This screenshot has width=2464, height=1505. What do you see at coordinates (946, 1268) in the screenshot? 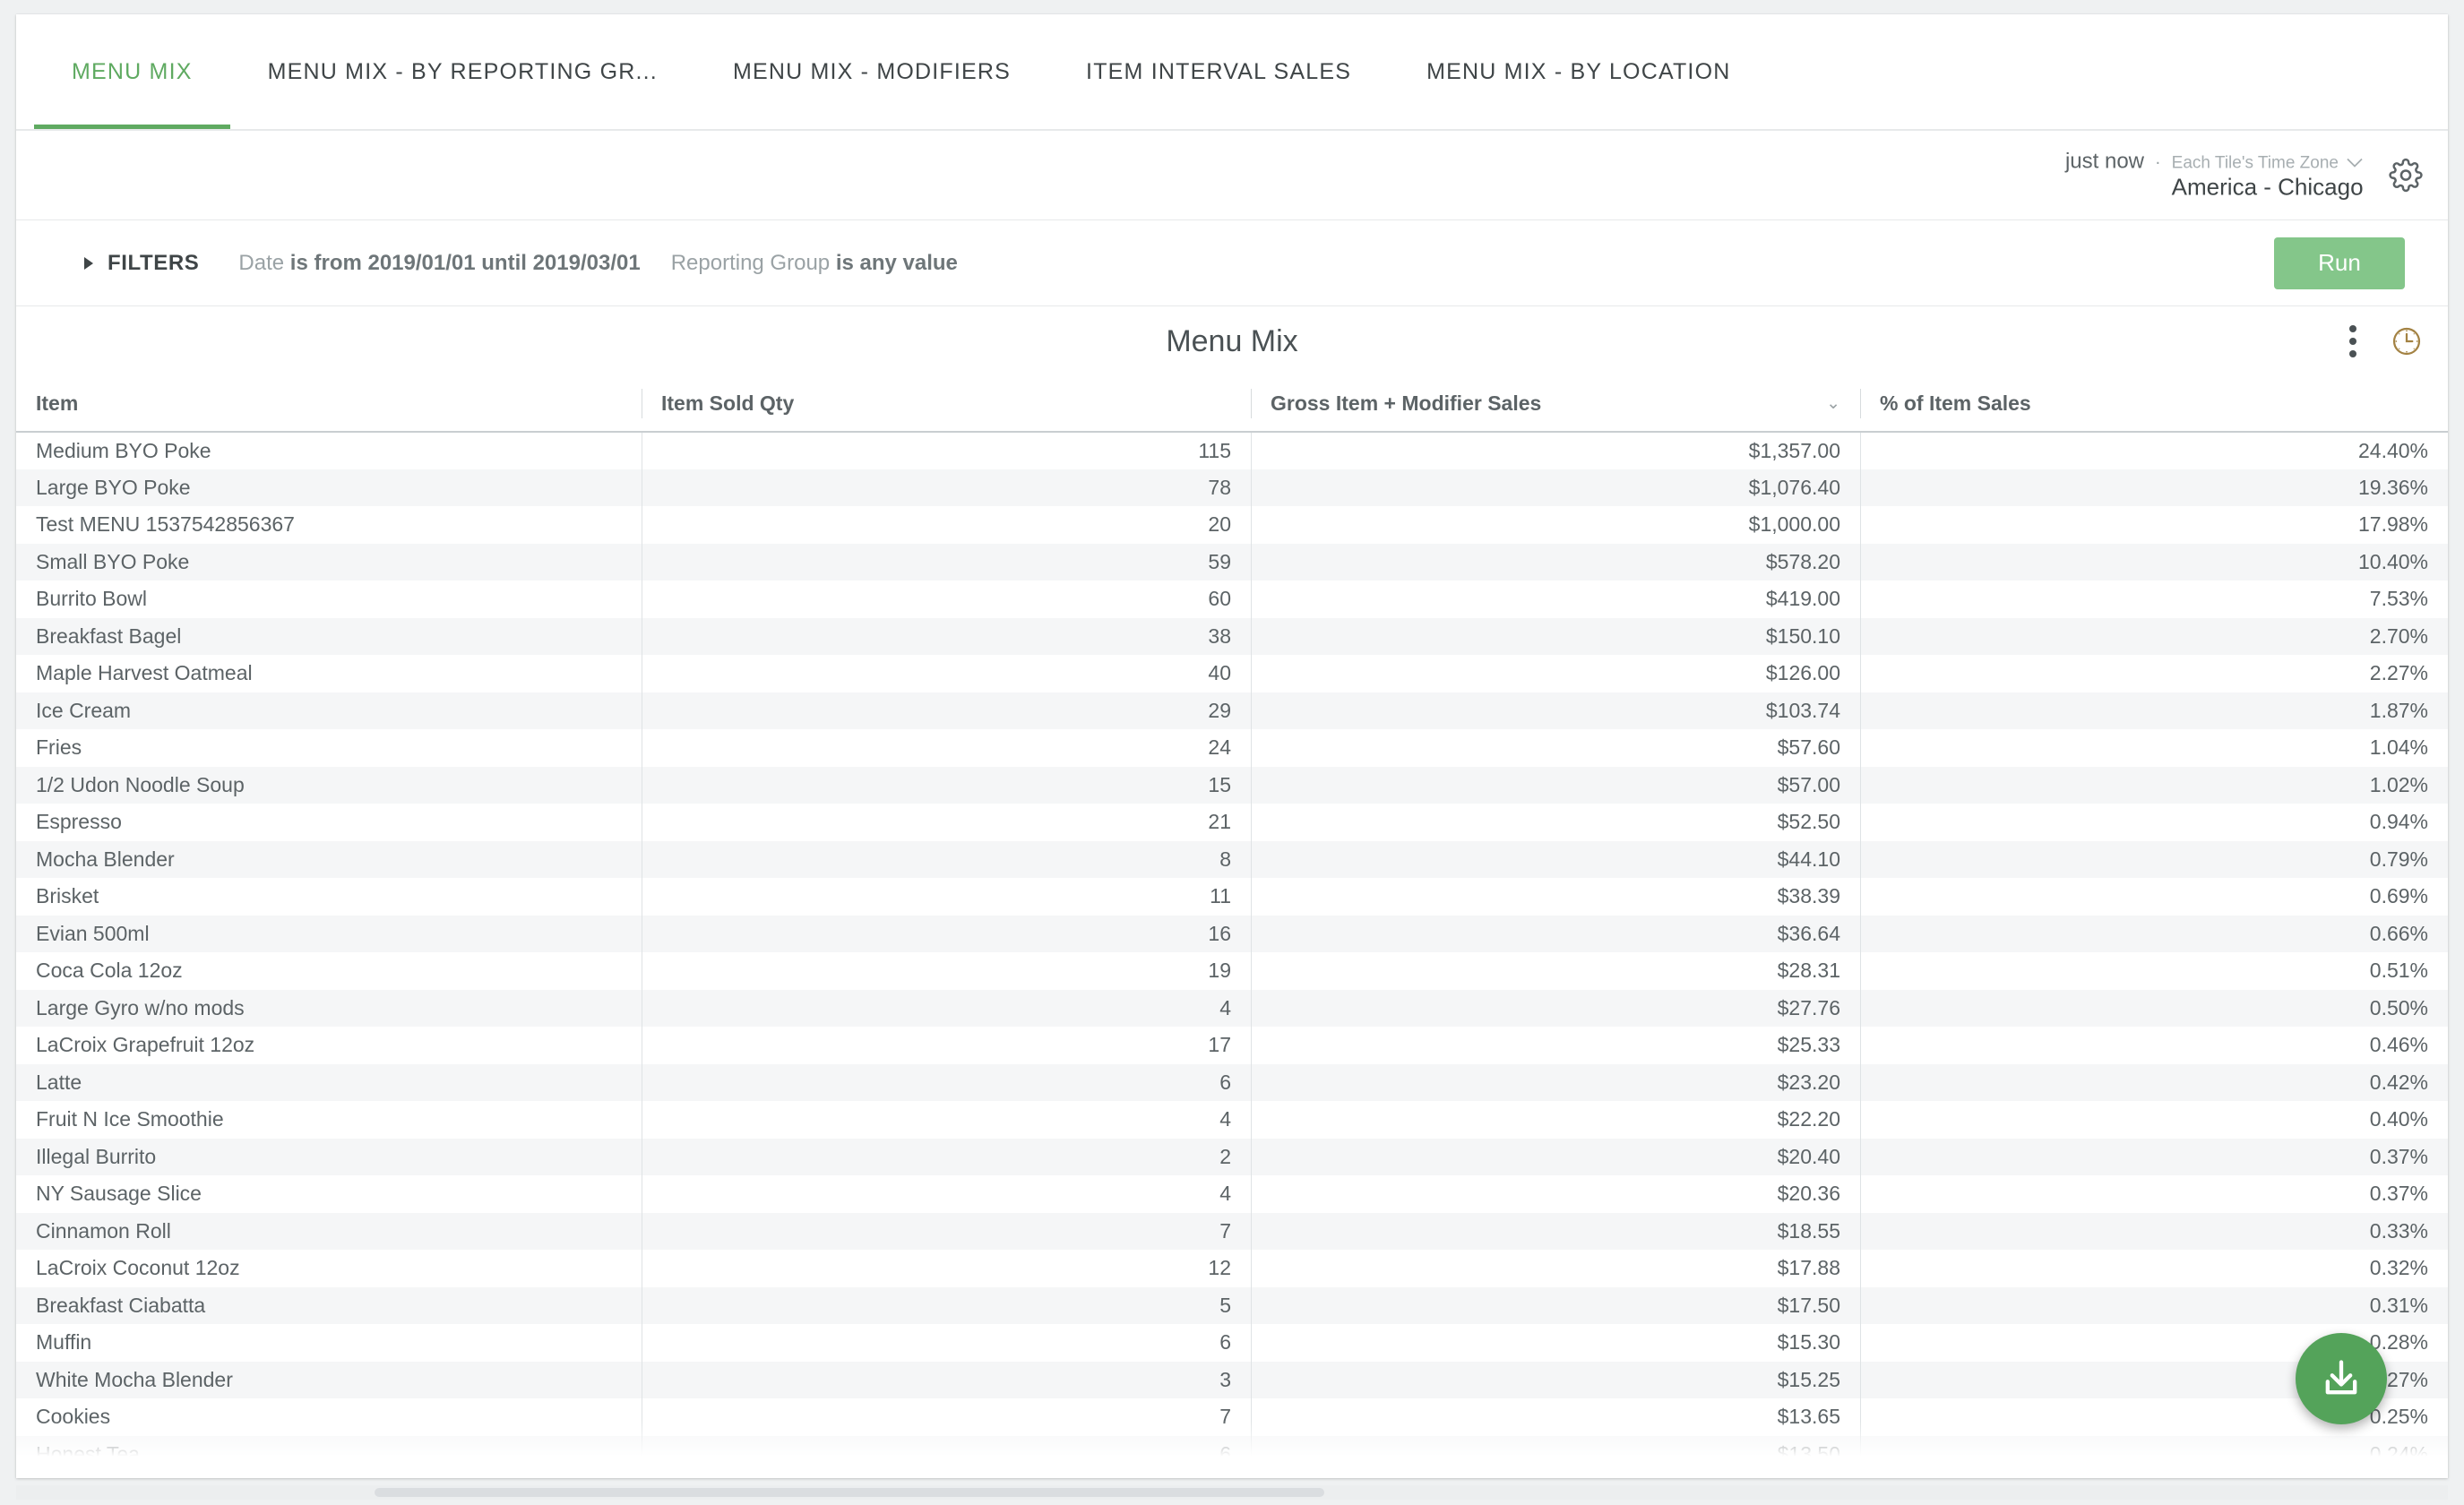
I see `cell-item-sold-qty: 12` at bounding box center [946, 1268].